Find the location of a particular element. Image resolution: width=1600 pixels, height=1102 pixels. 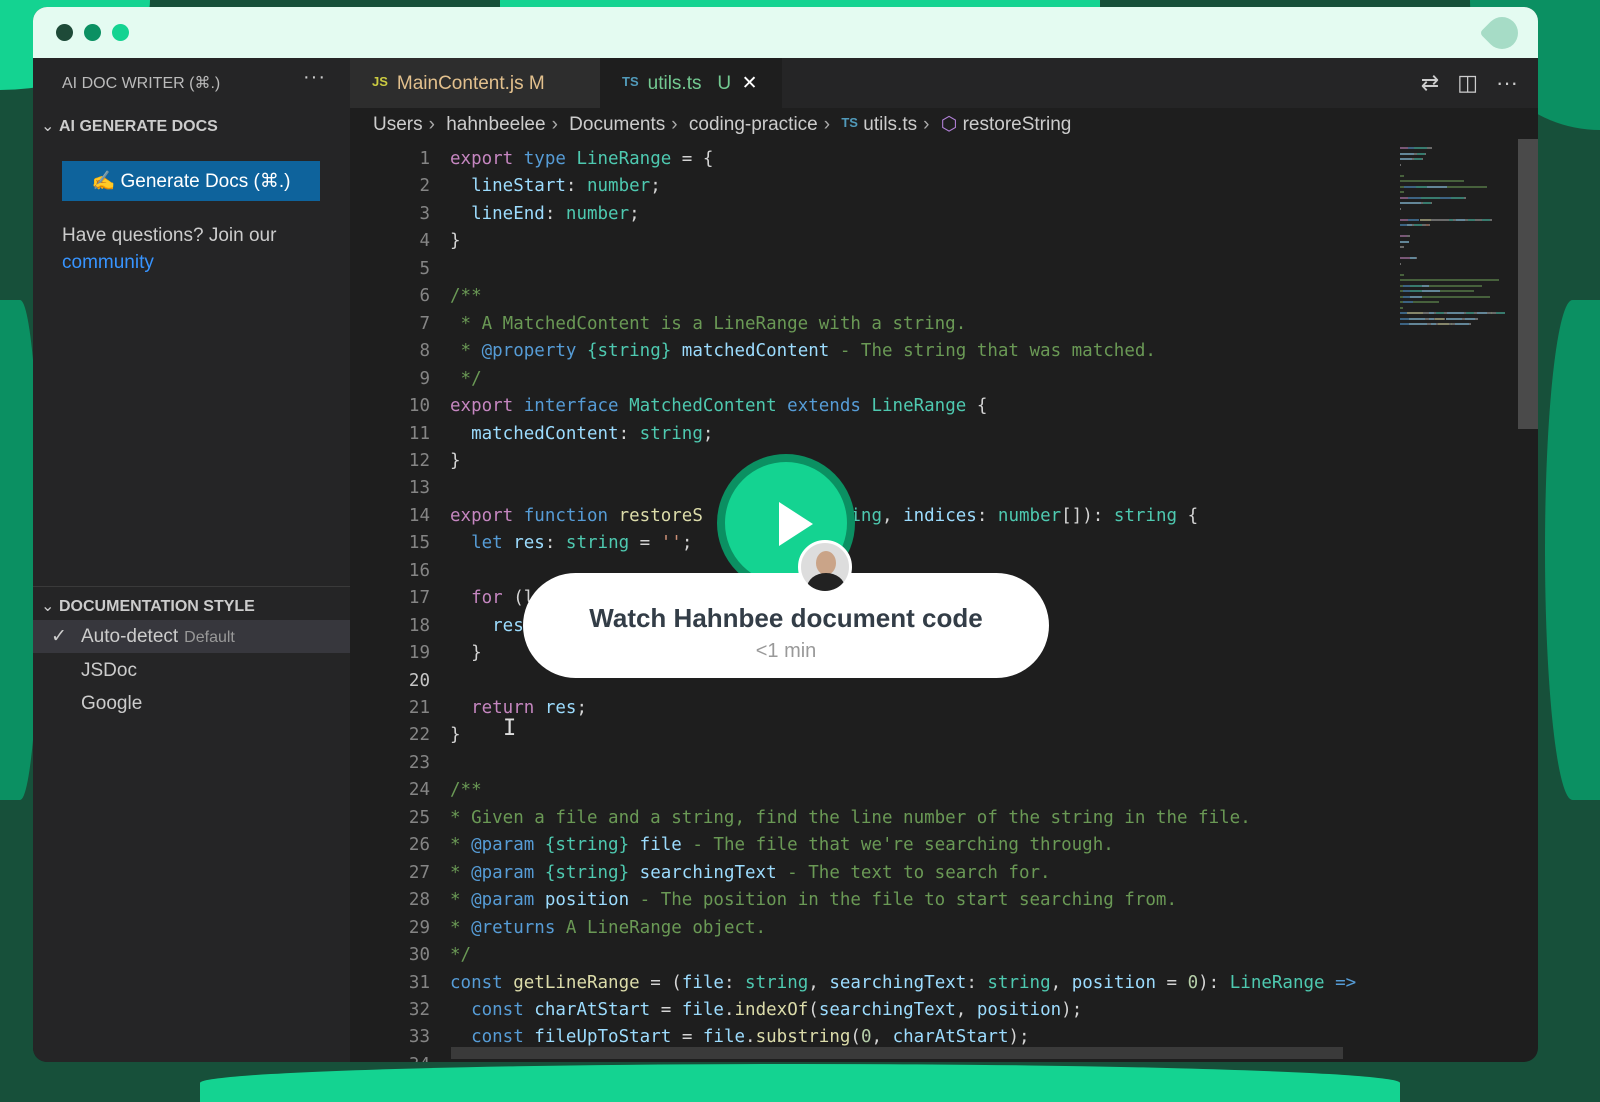

tab-utils-ts: TS utils.ts U ✕ is located at coordinates (691, 83).